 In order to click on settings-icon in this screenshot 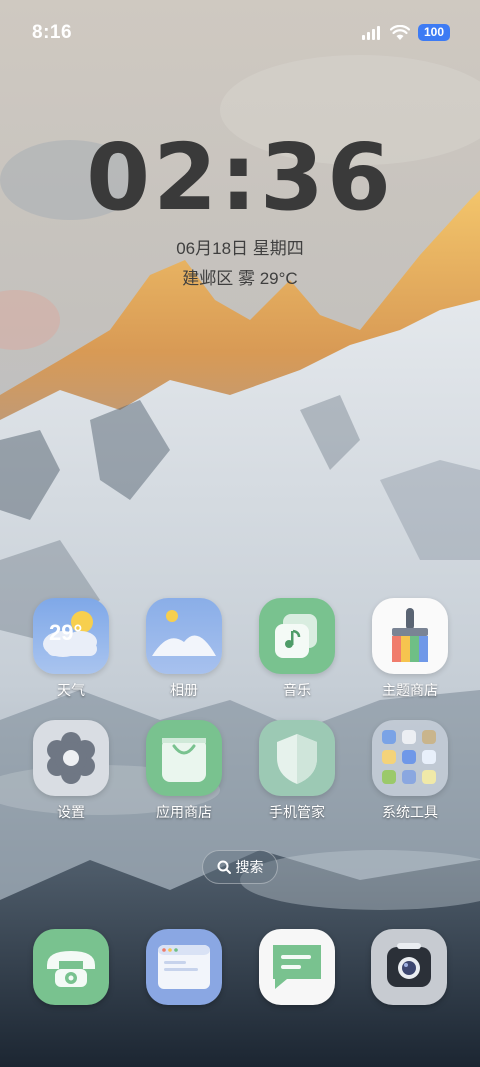, I will do `click(71, 758)`.